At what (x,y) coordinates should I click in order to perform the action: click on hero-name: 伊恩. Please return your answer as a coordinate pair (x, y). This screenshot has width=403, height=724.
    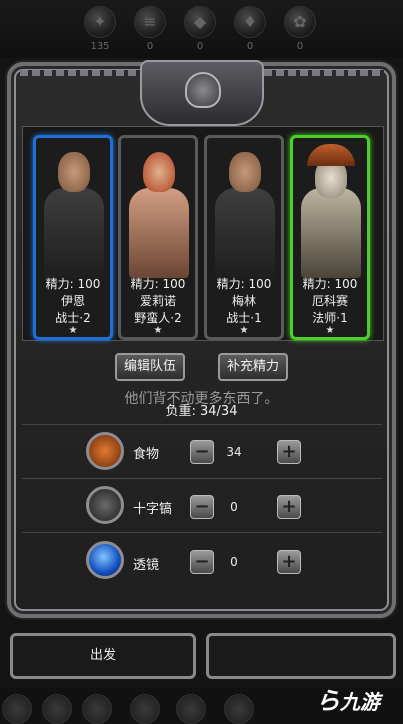
    Looking at the image, I should click on (72, 301).